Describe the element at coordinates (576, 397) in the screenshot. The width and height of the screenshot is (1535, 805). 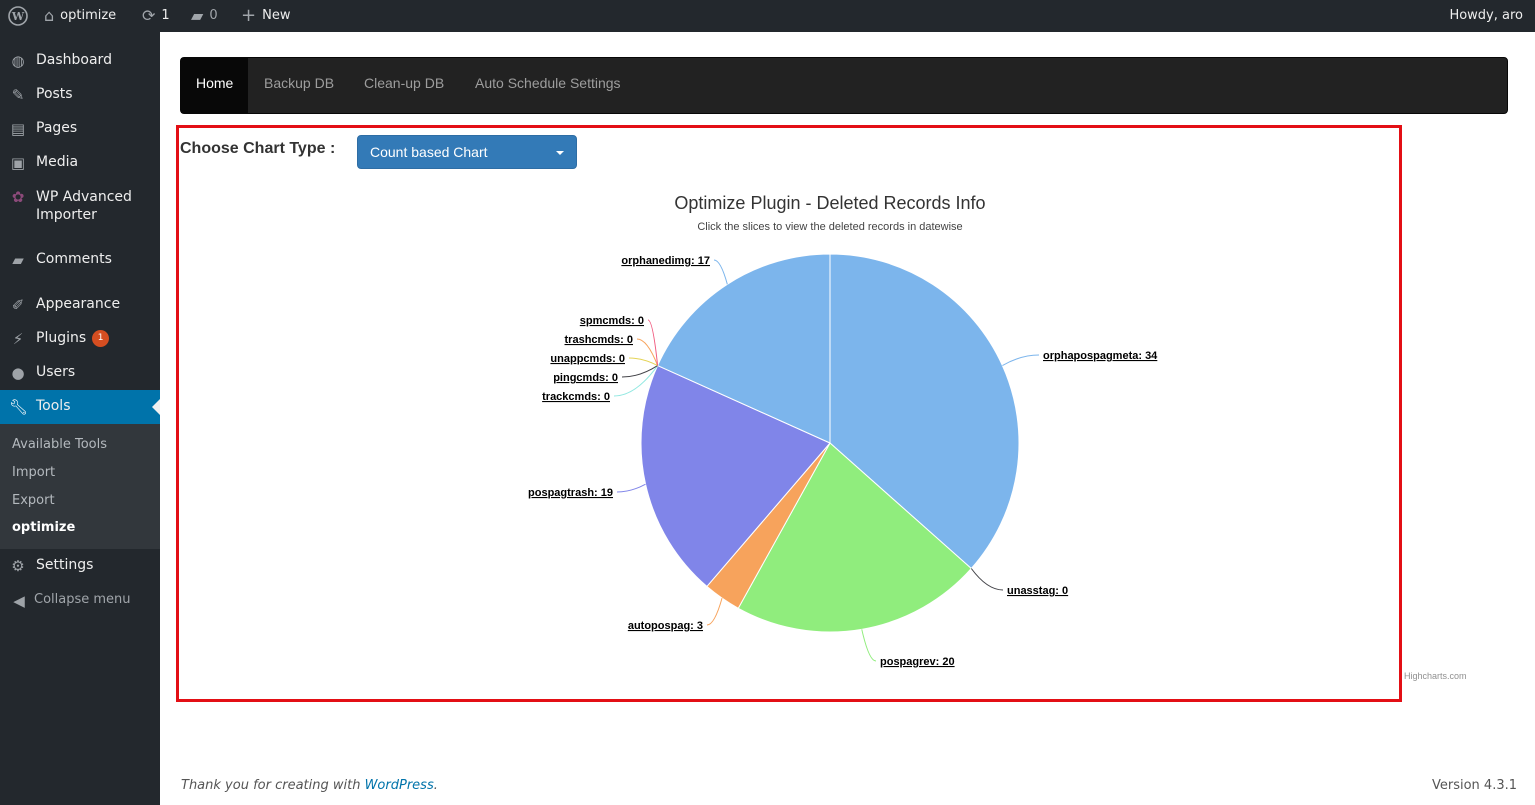
I see `data-label-trackcmds: trackcmds: 0` at that location.